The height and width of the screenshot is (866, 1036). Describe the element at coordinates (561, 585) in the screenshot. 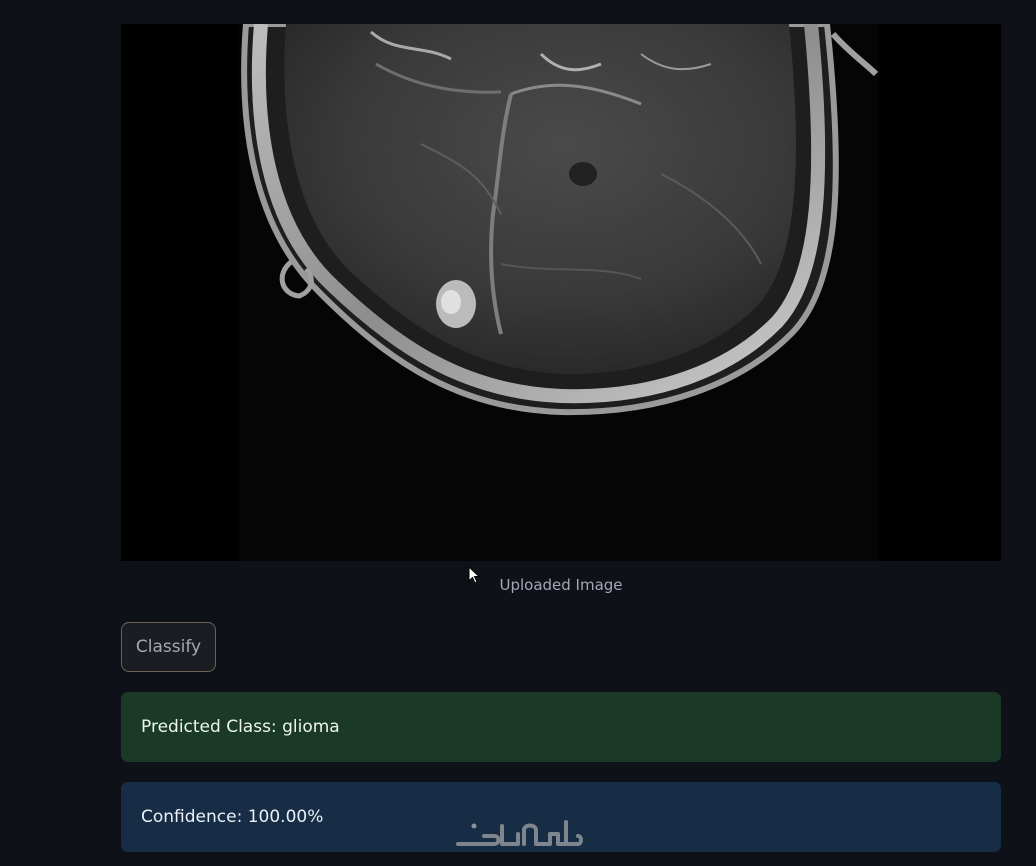

I see `image-caption: Uploaded Image` at that location.